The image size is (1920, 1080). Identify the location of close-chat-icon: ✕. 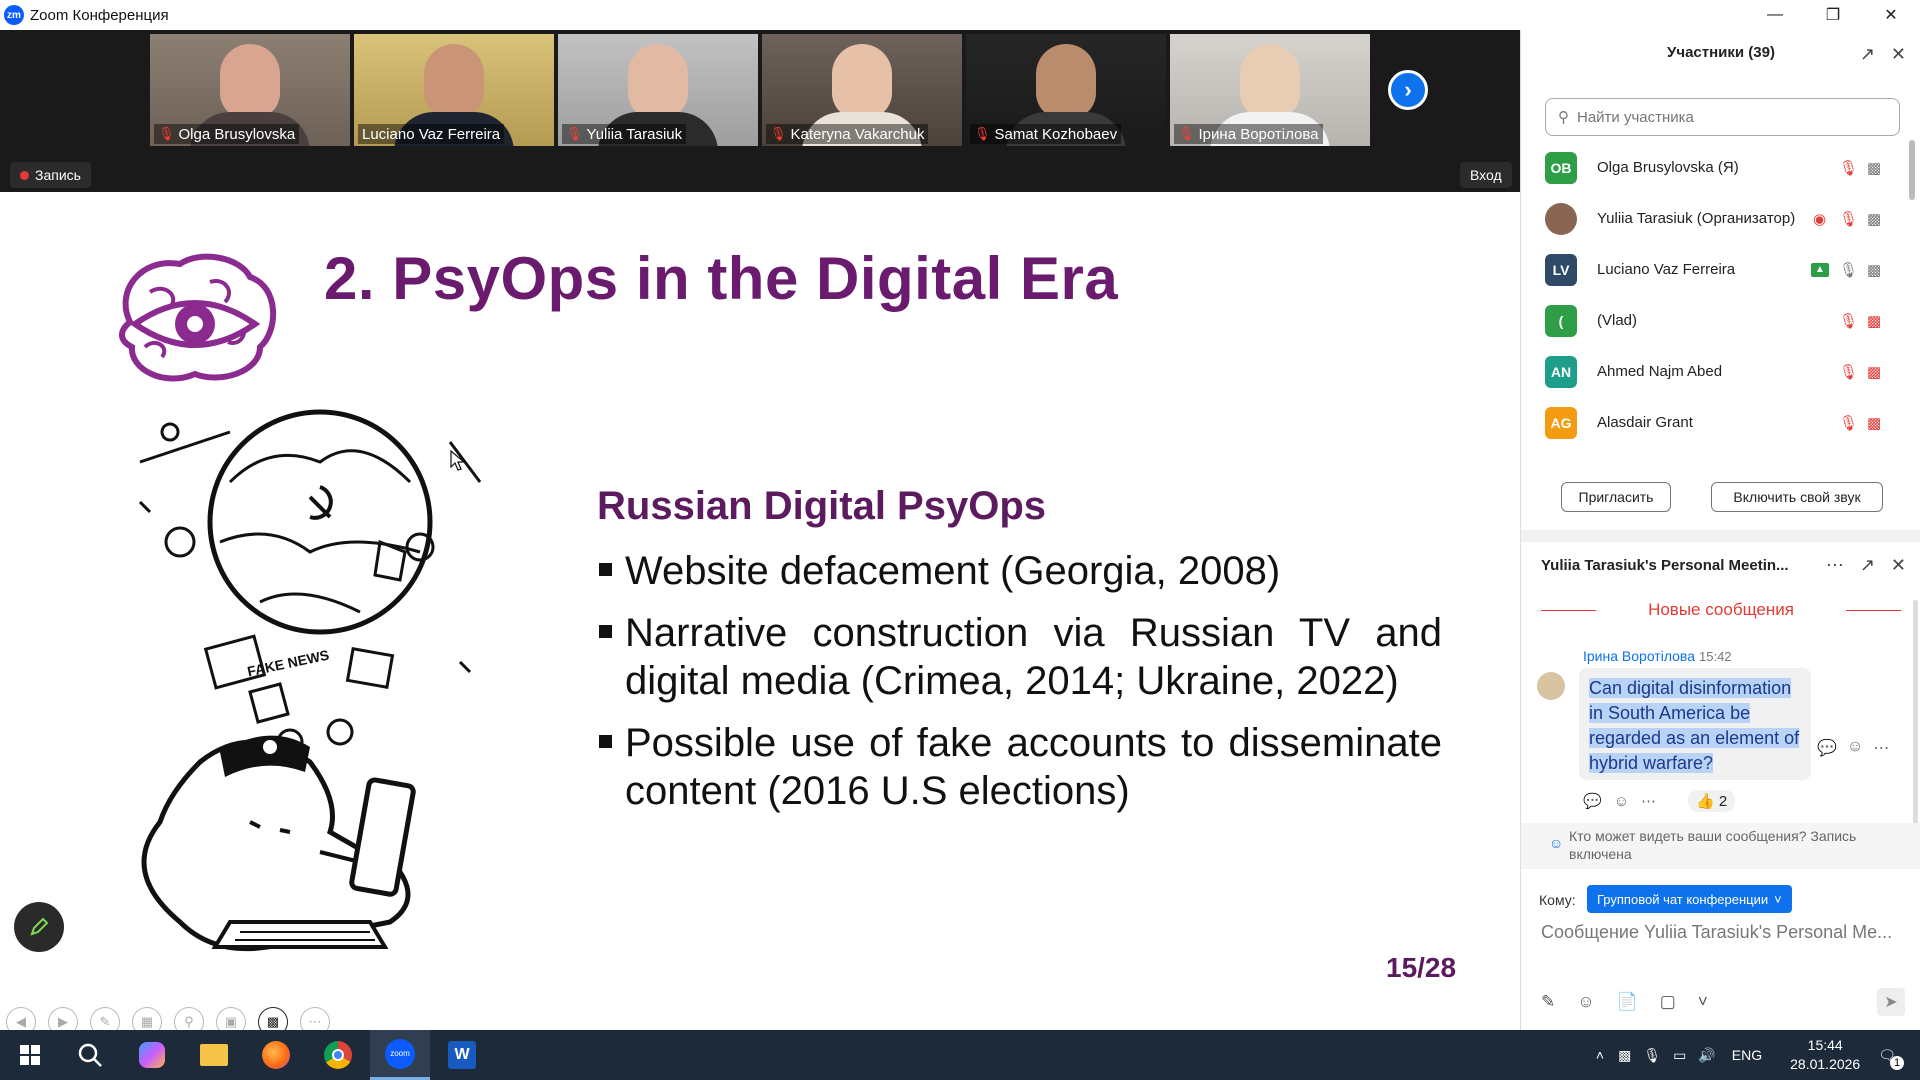
(1898, 565).